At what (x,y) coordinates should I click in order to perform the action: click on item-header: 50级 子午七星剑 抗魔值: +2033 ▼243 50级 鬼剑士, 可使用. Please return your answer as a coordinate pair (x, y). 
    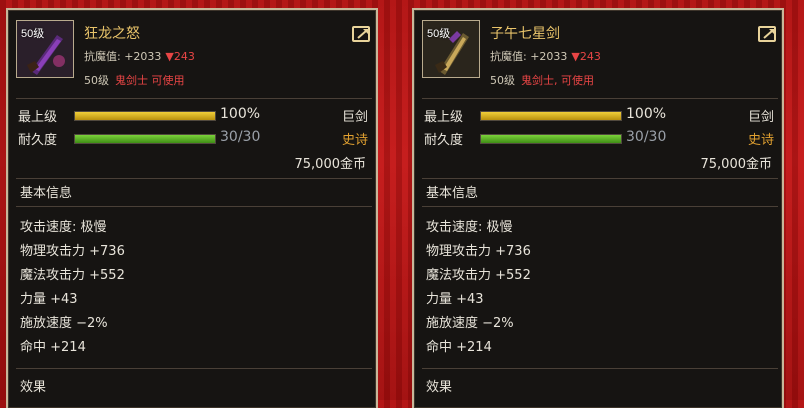
    Looking at the image, I should click on (600, 56).